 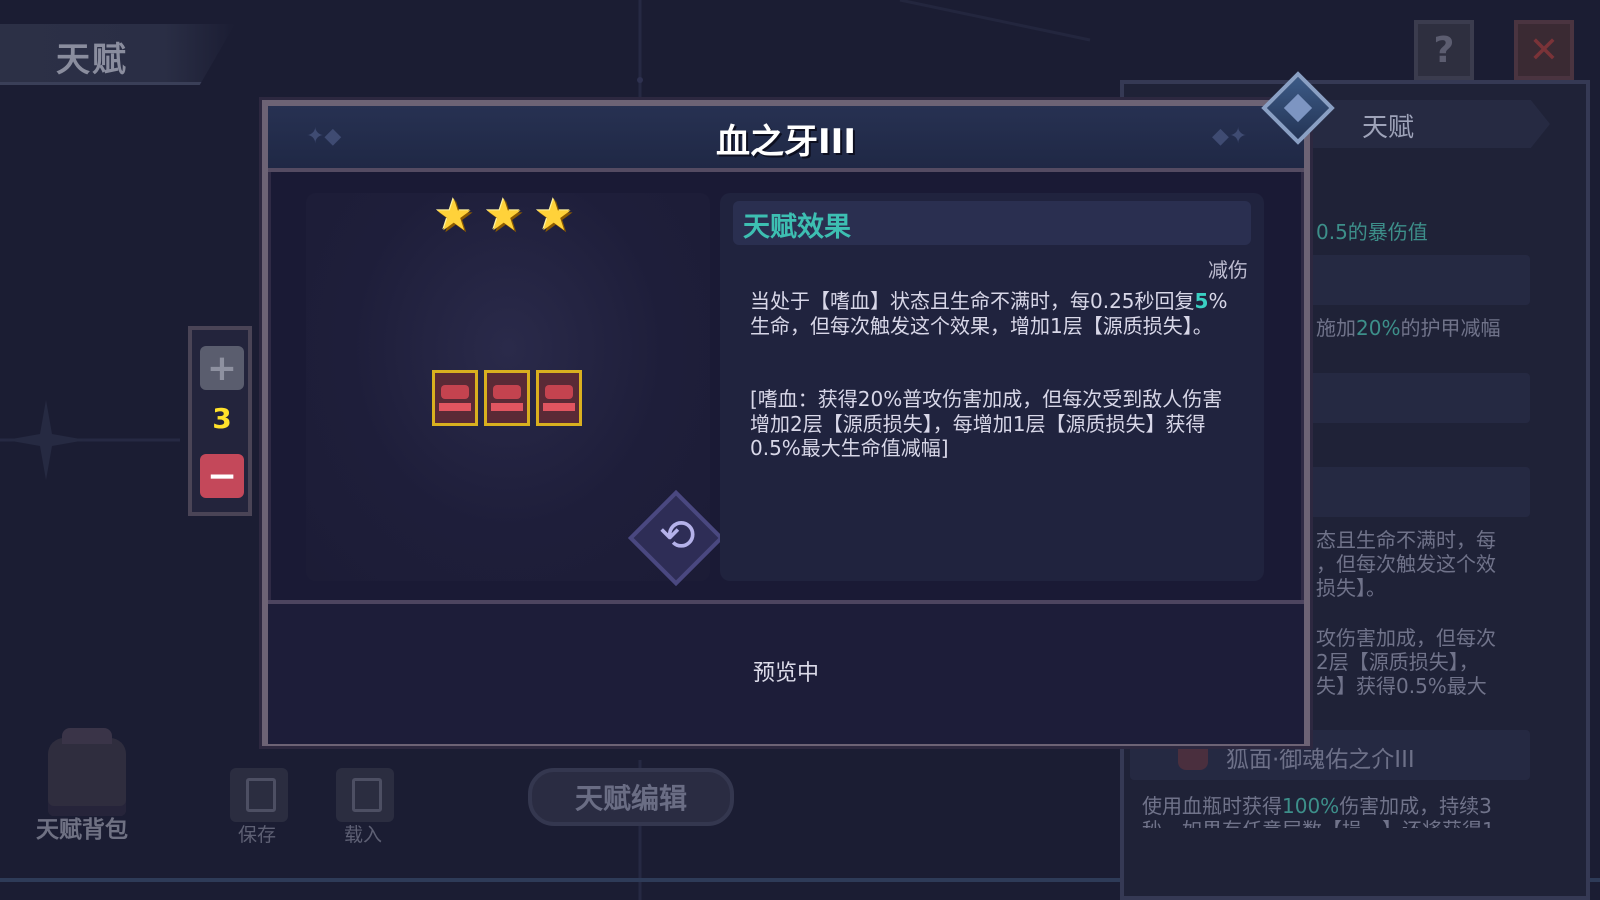 What do you see at coordinates (261, 795) in the screenshot?
I see `save-icon` at bounding box center [261, 795].